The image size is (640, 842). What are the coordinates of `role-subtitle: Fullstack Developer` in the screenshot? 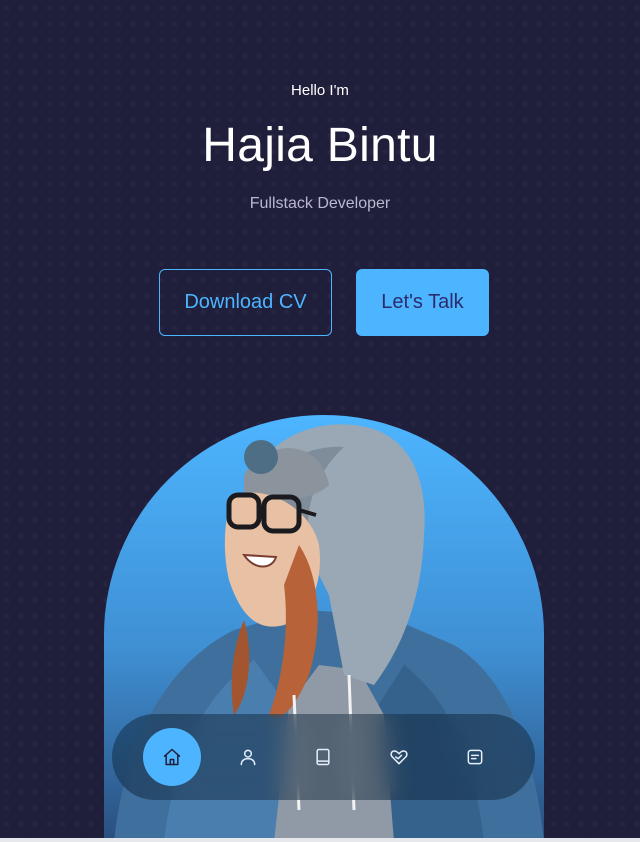 It's located at (320, 203).